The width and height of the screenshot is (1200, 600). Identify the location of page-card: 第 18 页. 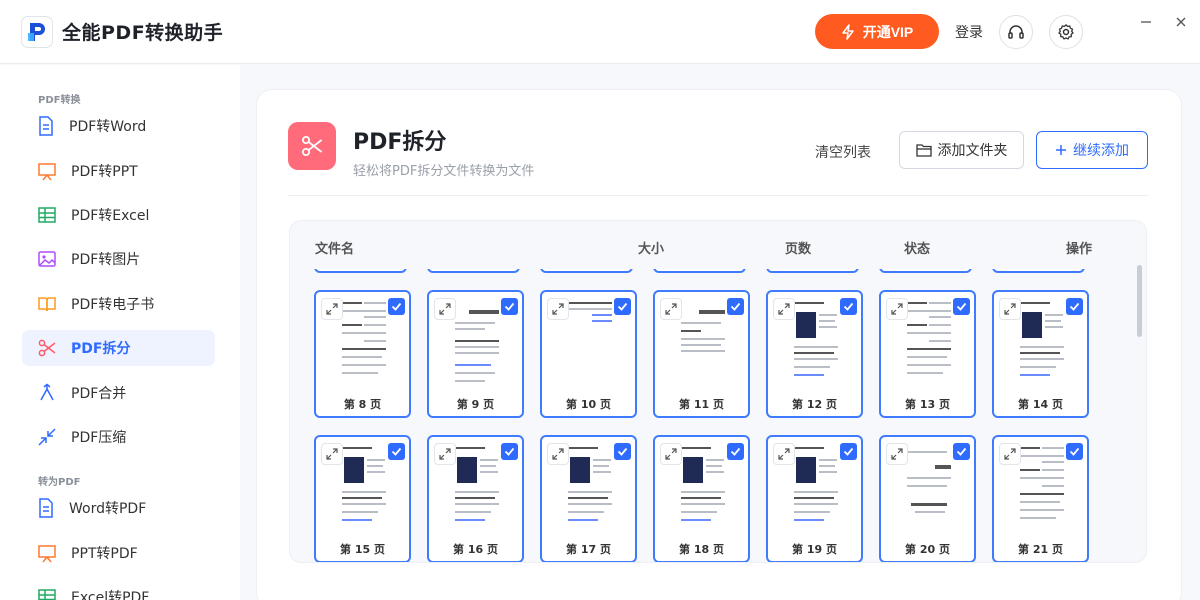
(701, 498).